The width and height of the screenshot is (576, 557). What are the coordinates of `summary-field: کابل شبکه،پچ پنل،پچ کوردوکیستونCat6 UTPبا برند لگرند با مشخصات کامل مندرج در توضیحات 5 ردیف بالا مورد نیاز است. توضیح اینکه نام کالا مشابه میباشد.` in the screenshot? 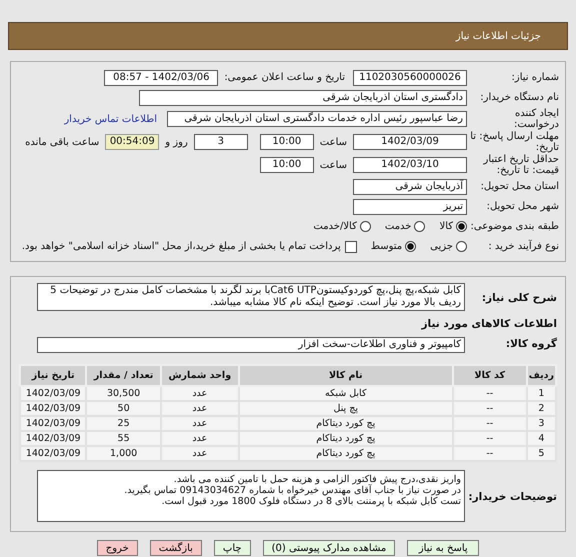 It's located at (251, 297).